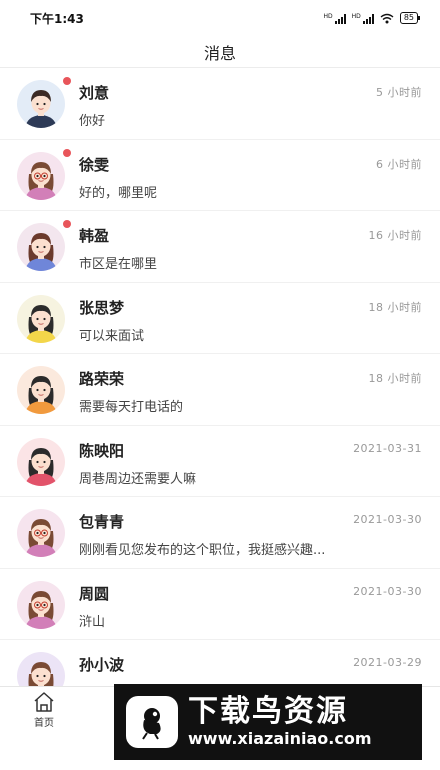  What do you see at coordinates (387, 448) in the screenshot?
I see `message-time: 2021-03-31` at bounding box center [387, 448].